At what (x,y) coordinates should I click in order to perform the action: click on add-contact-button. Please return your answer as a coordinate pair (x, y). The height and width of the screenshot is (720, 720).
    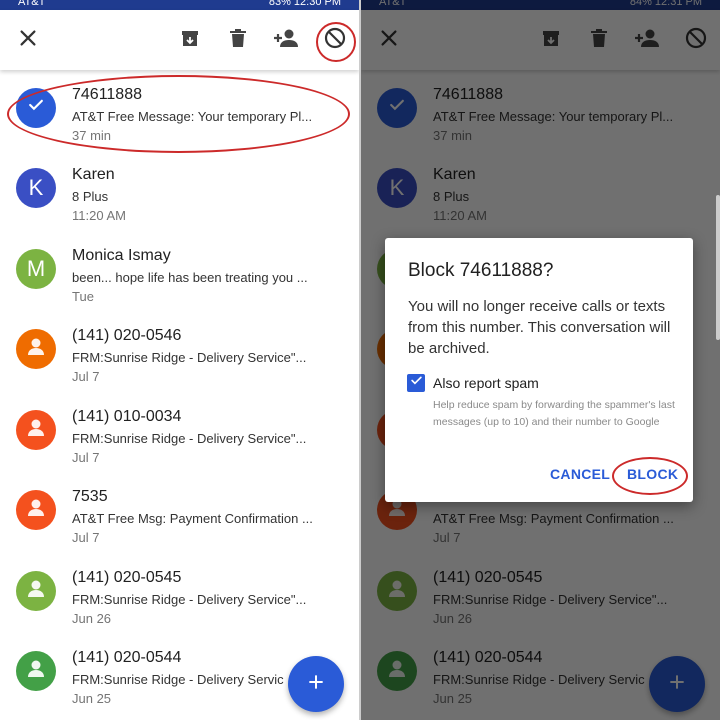
    Looking at the image, I should click on (286, 40).